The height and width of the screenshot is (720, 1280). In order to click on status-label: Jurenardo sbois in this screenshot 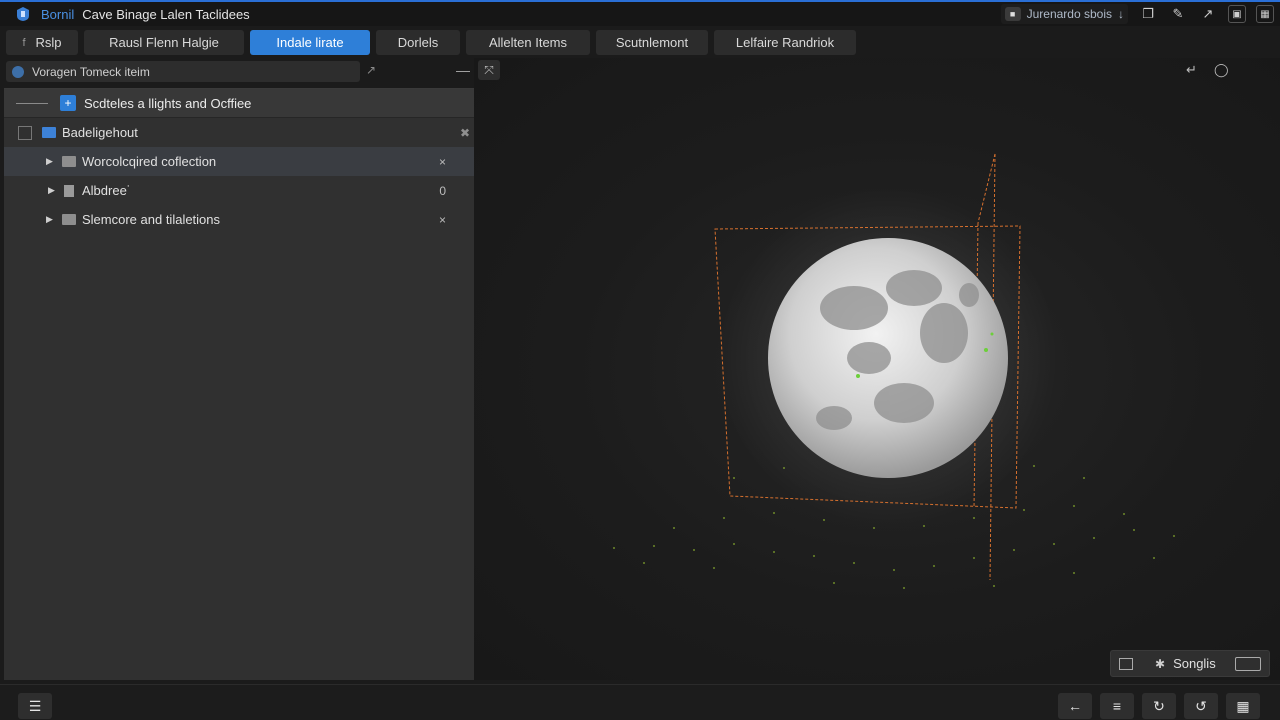, I will do `click(1069, 14)`.